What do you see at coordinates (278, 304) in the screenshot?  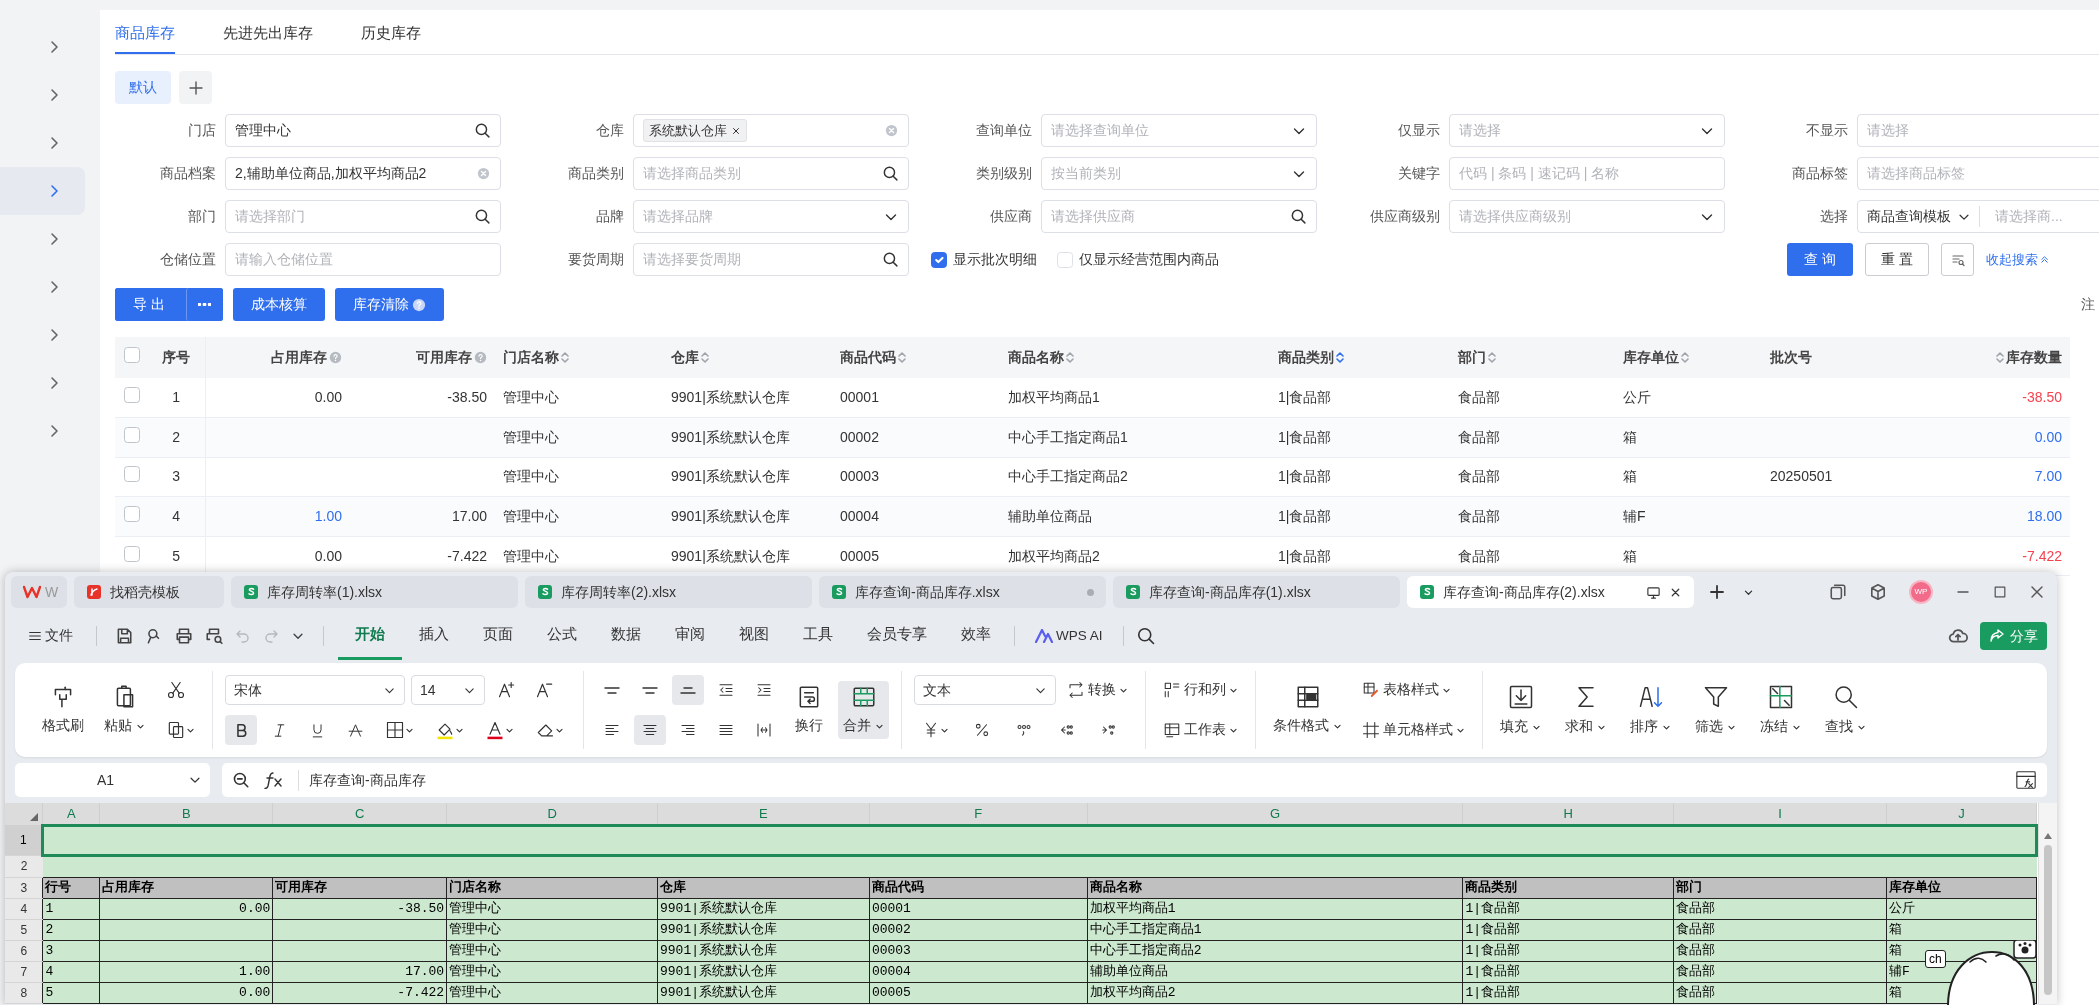 I see `action-button: 成本核算` at bounding box center [278, 304].